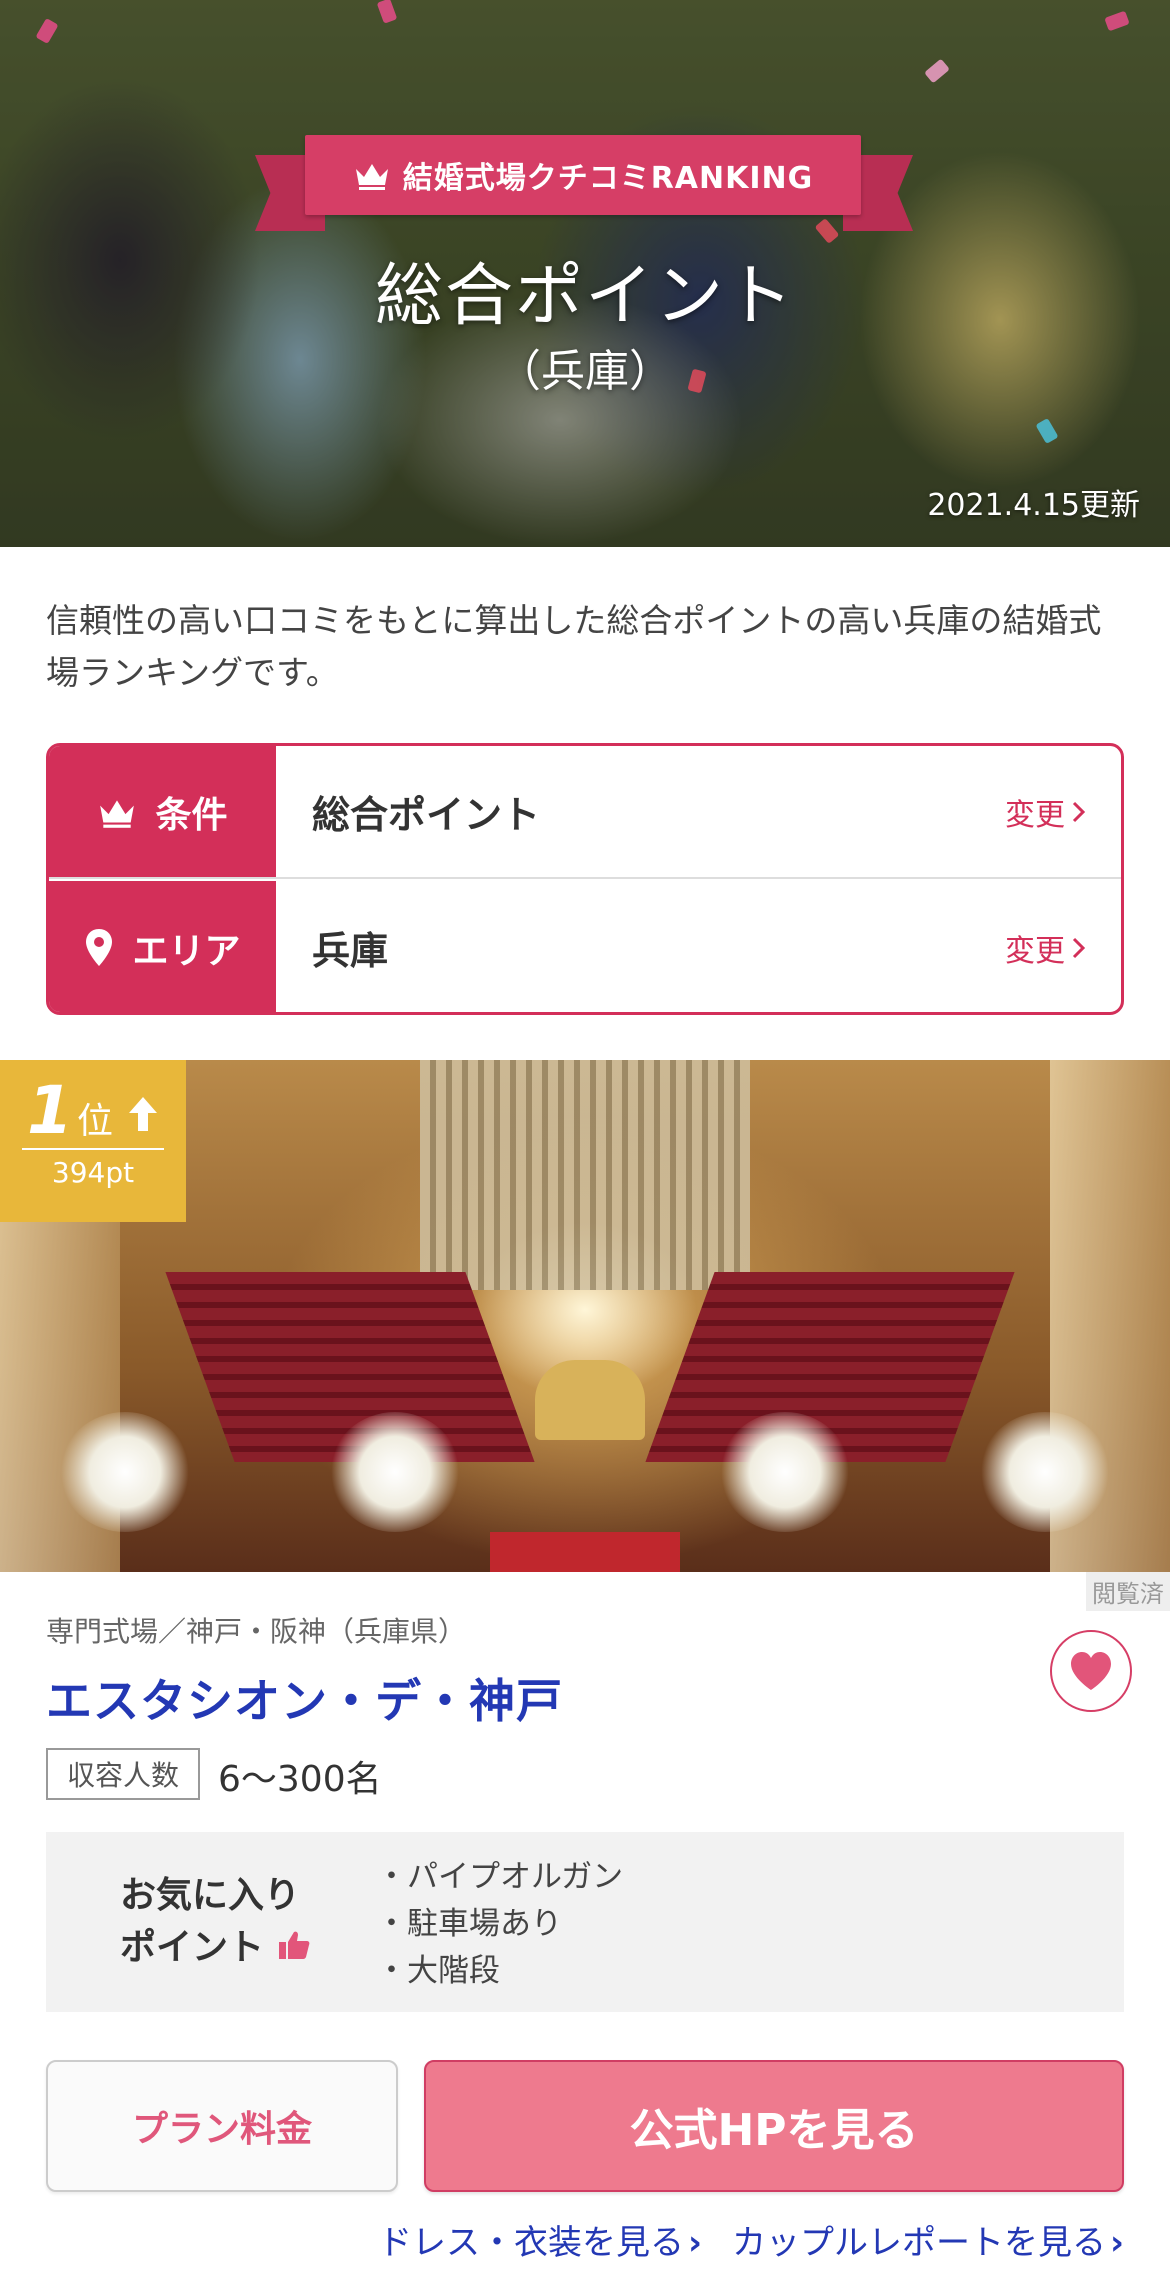 This screenshot has height=2273, width=1170. I want to click on ranking-ribbon-label: 結婚式場クチコミRANKING, so click(608, 178).